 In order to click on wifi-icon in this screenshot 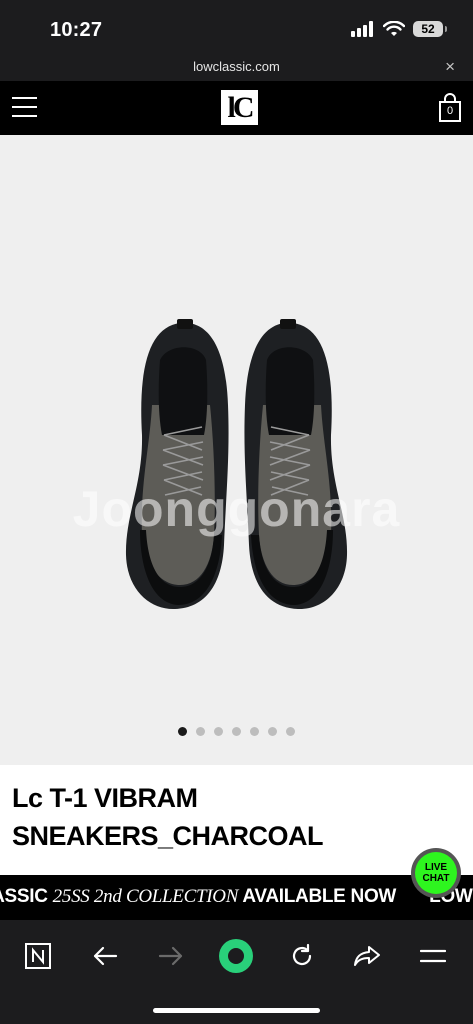, I will do `click(394, 28)`.